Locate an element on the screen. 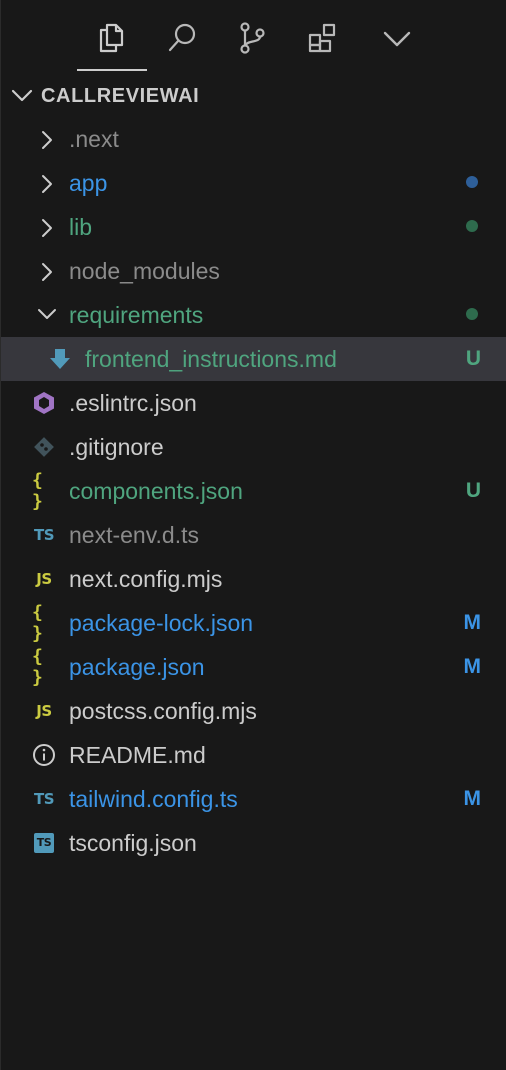 This screenshot has height=1070, width=506. tab-source-control is located at coordinates (252, 38).